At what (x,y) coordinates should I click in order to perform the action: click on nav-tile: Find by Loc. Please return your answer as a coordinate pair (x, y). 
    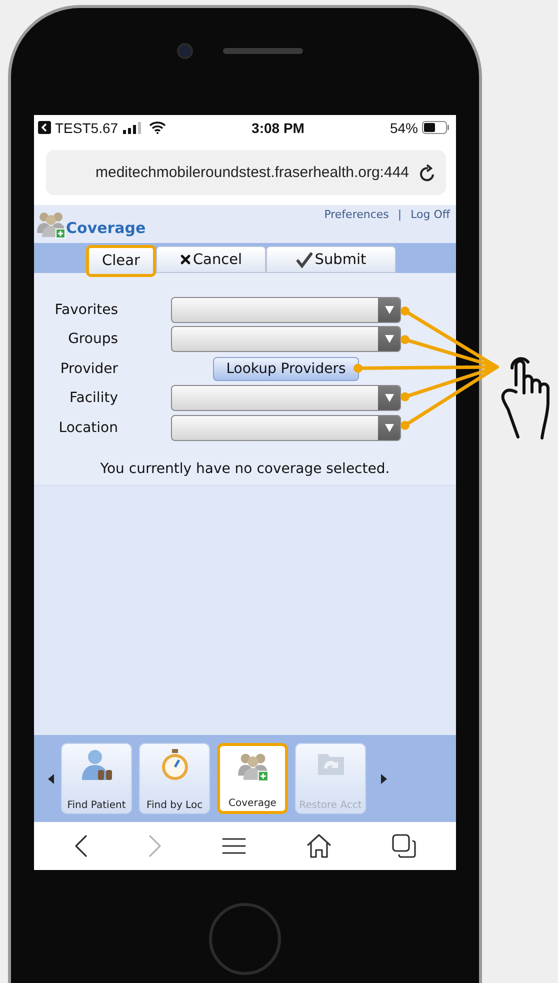
    Looking at the image, I should click on (174, 778).